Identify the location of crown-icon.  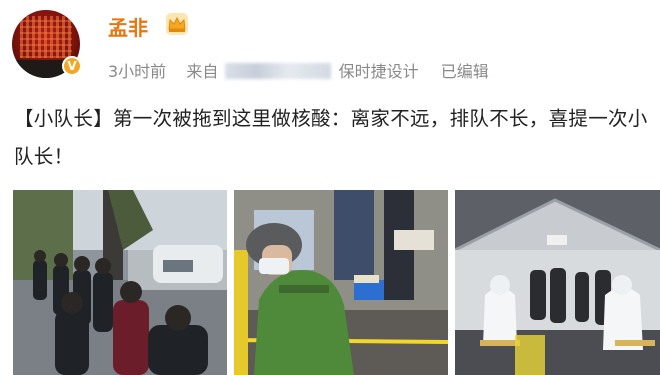
(177, 24).